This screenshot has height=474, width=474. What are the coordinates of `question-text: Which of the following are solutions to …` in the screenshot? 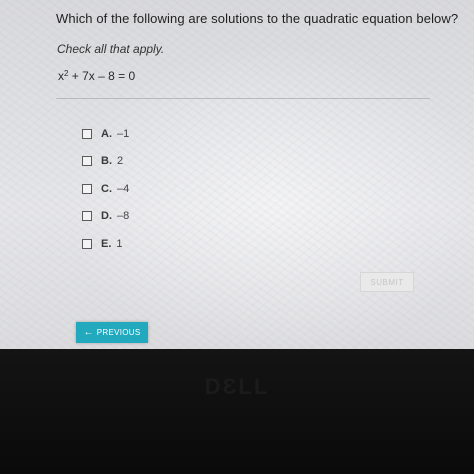 It's located at (257, 18).